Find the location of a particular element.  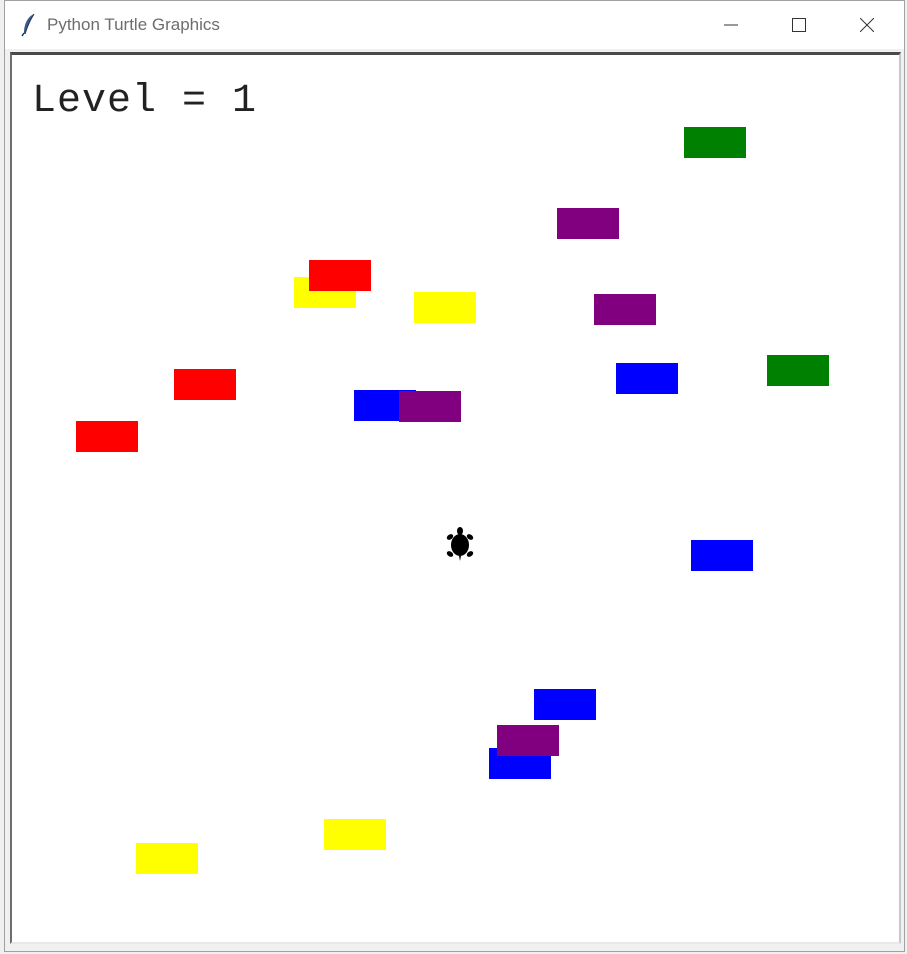

minimize-icon is located at coordinates (731, 25).